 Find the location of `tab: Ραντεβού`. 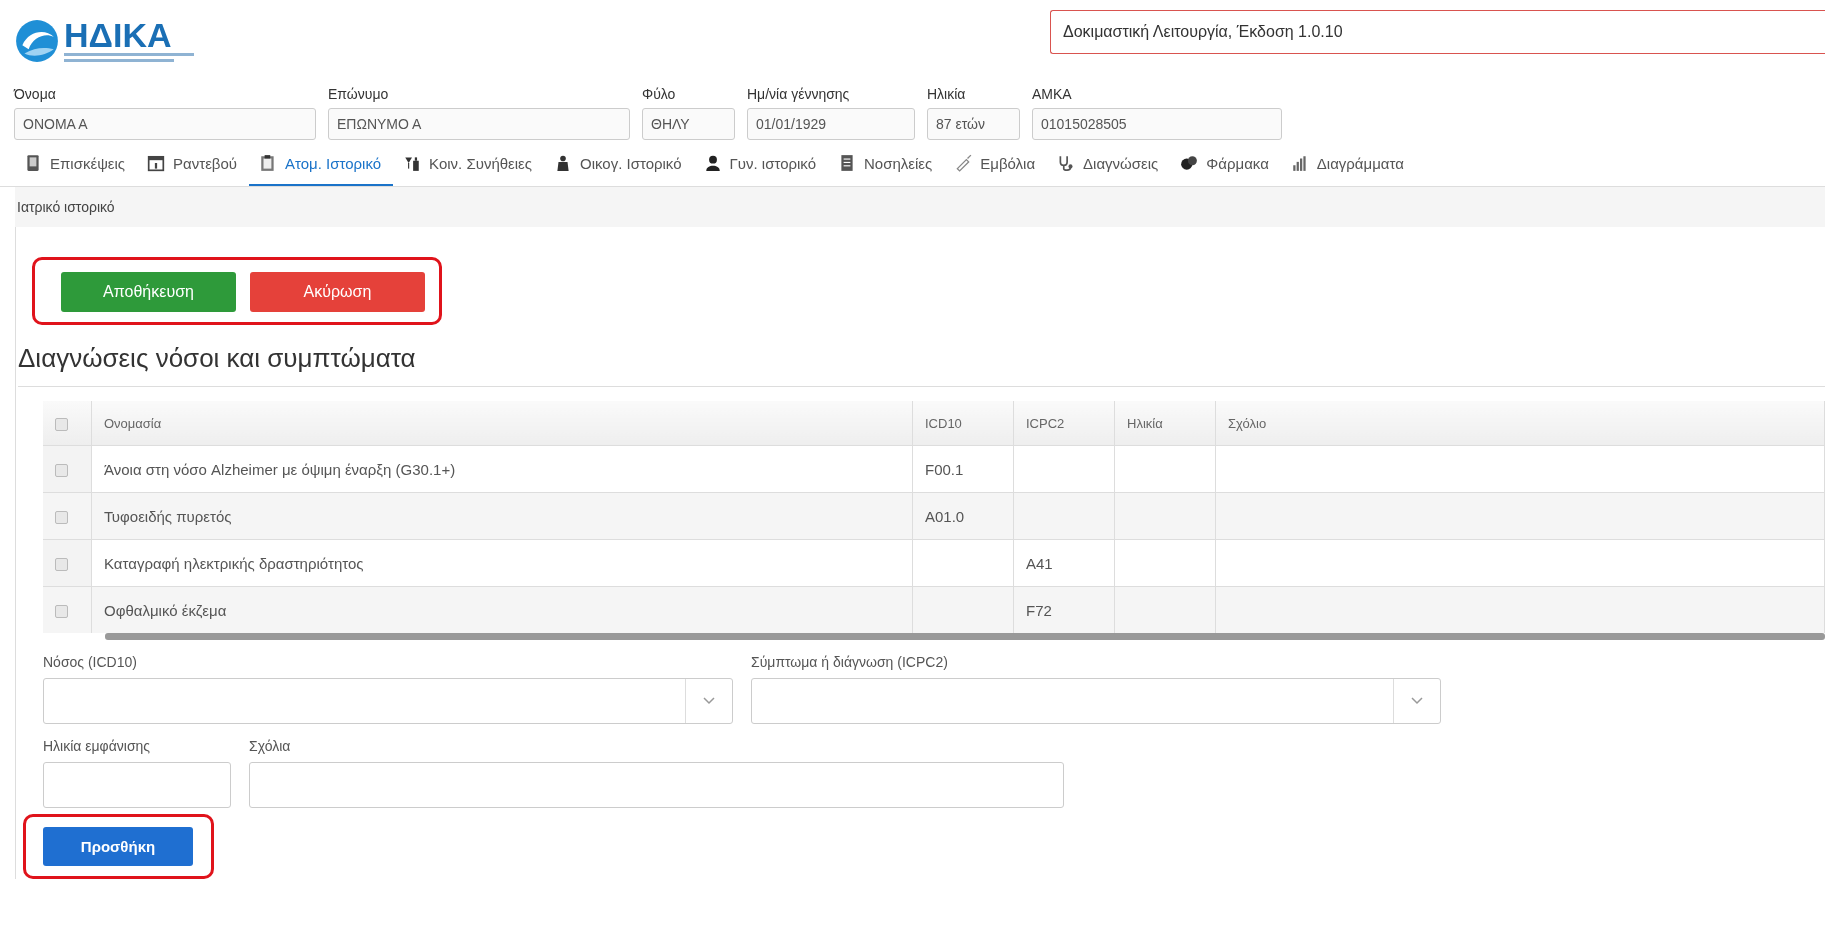

tab: Ραντεβού is located at coordinates (193, 165).